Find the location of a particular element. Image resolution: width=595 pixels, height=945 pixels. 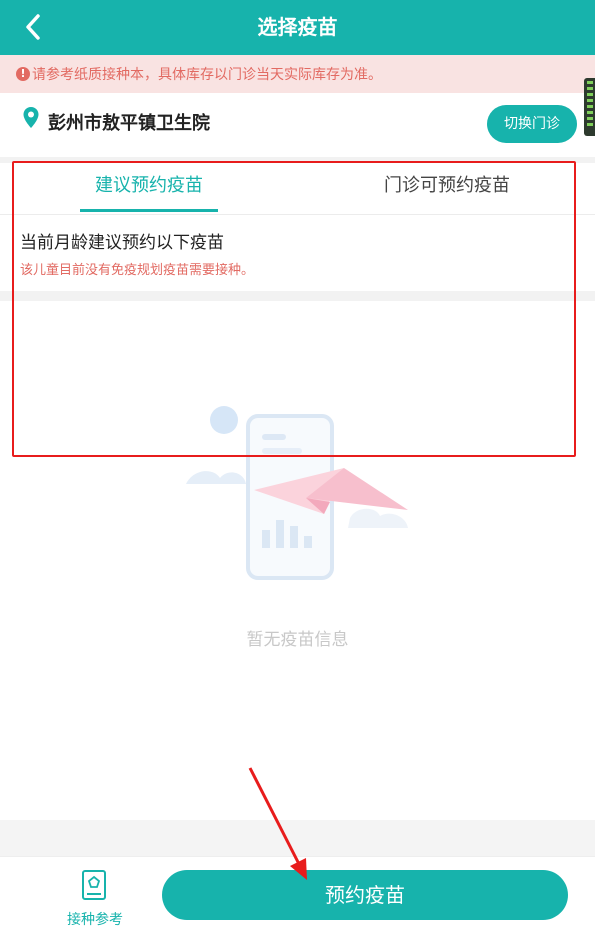

tab-suggested-vaccines: 建议预约疫苗 is located at coordinates (149, 188).